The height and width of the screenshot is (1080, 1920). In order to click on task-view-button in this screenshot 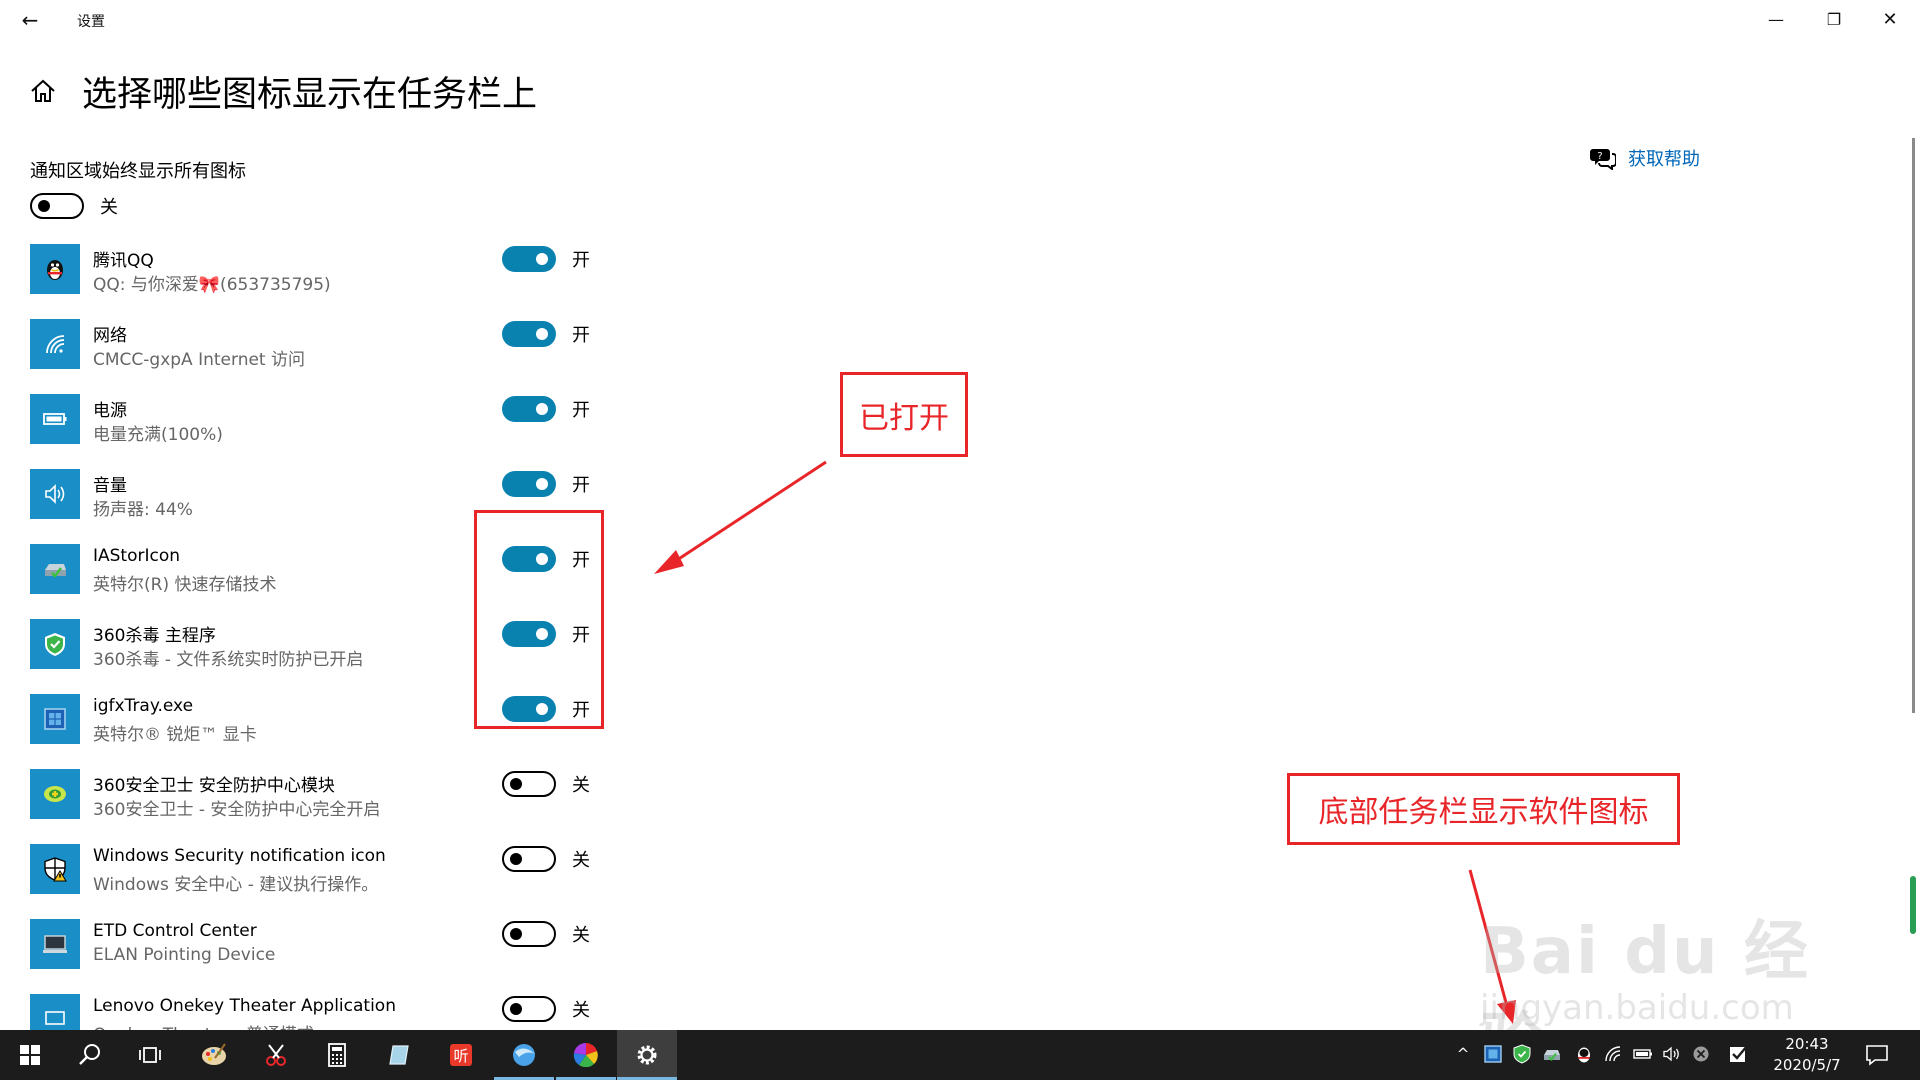, I will do `click(150, 1055)`.